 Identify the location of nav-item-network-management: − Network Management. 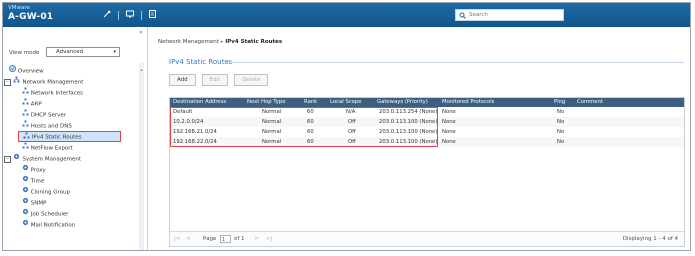
(73, 81).